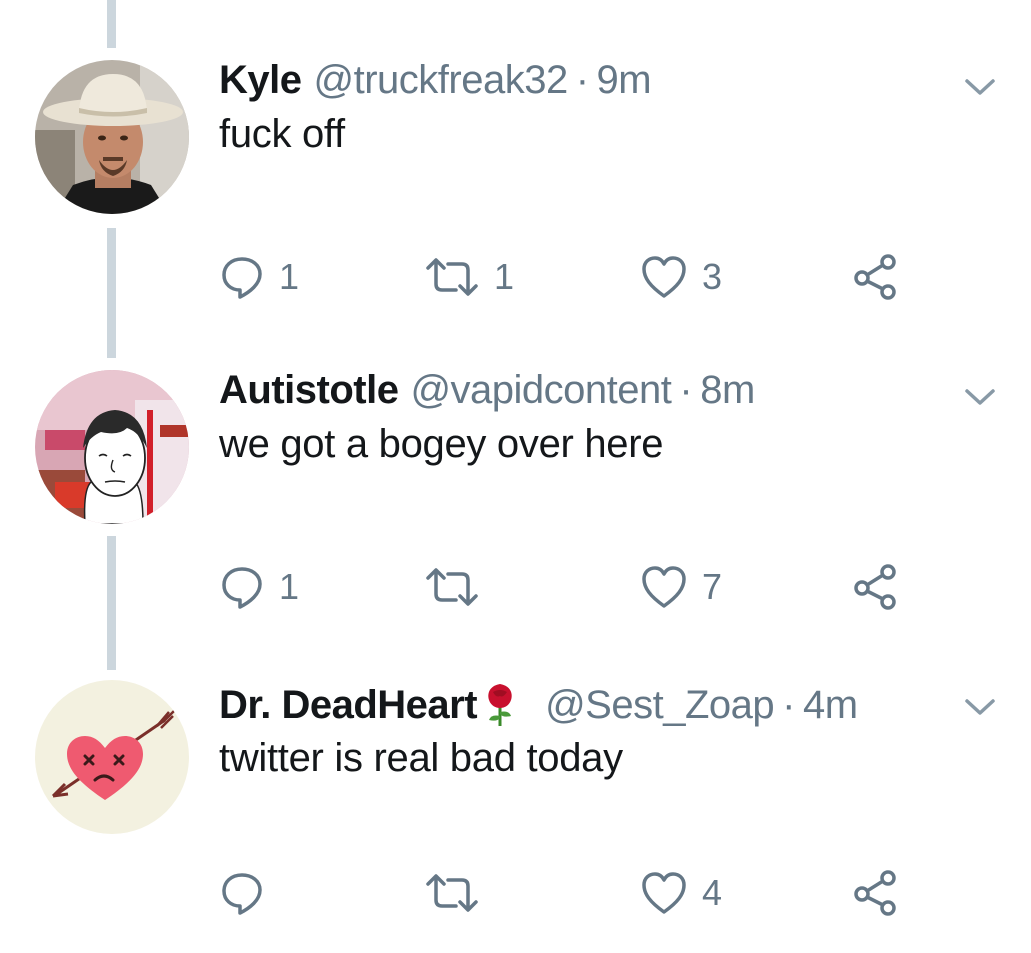 The image size is (1031, 953). What do you see at coordinates (348, 705) in the screenshot?
I see `display-name: Dr. DeadHeart` at bounding box center [348, 705].